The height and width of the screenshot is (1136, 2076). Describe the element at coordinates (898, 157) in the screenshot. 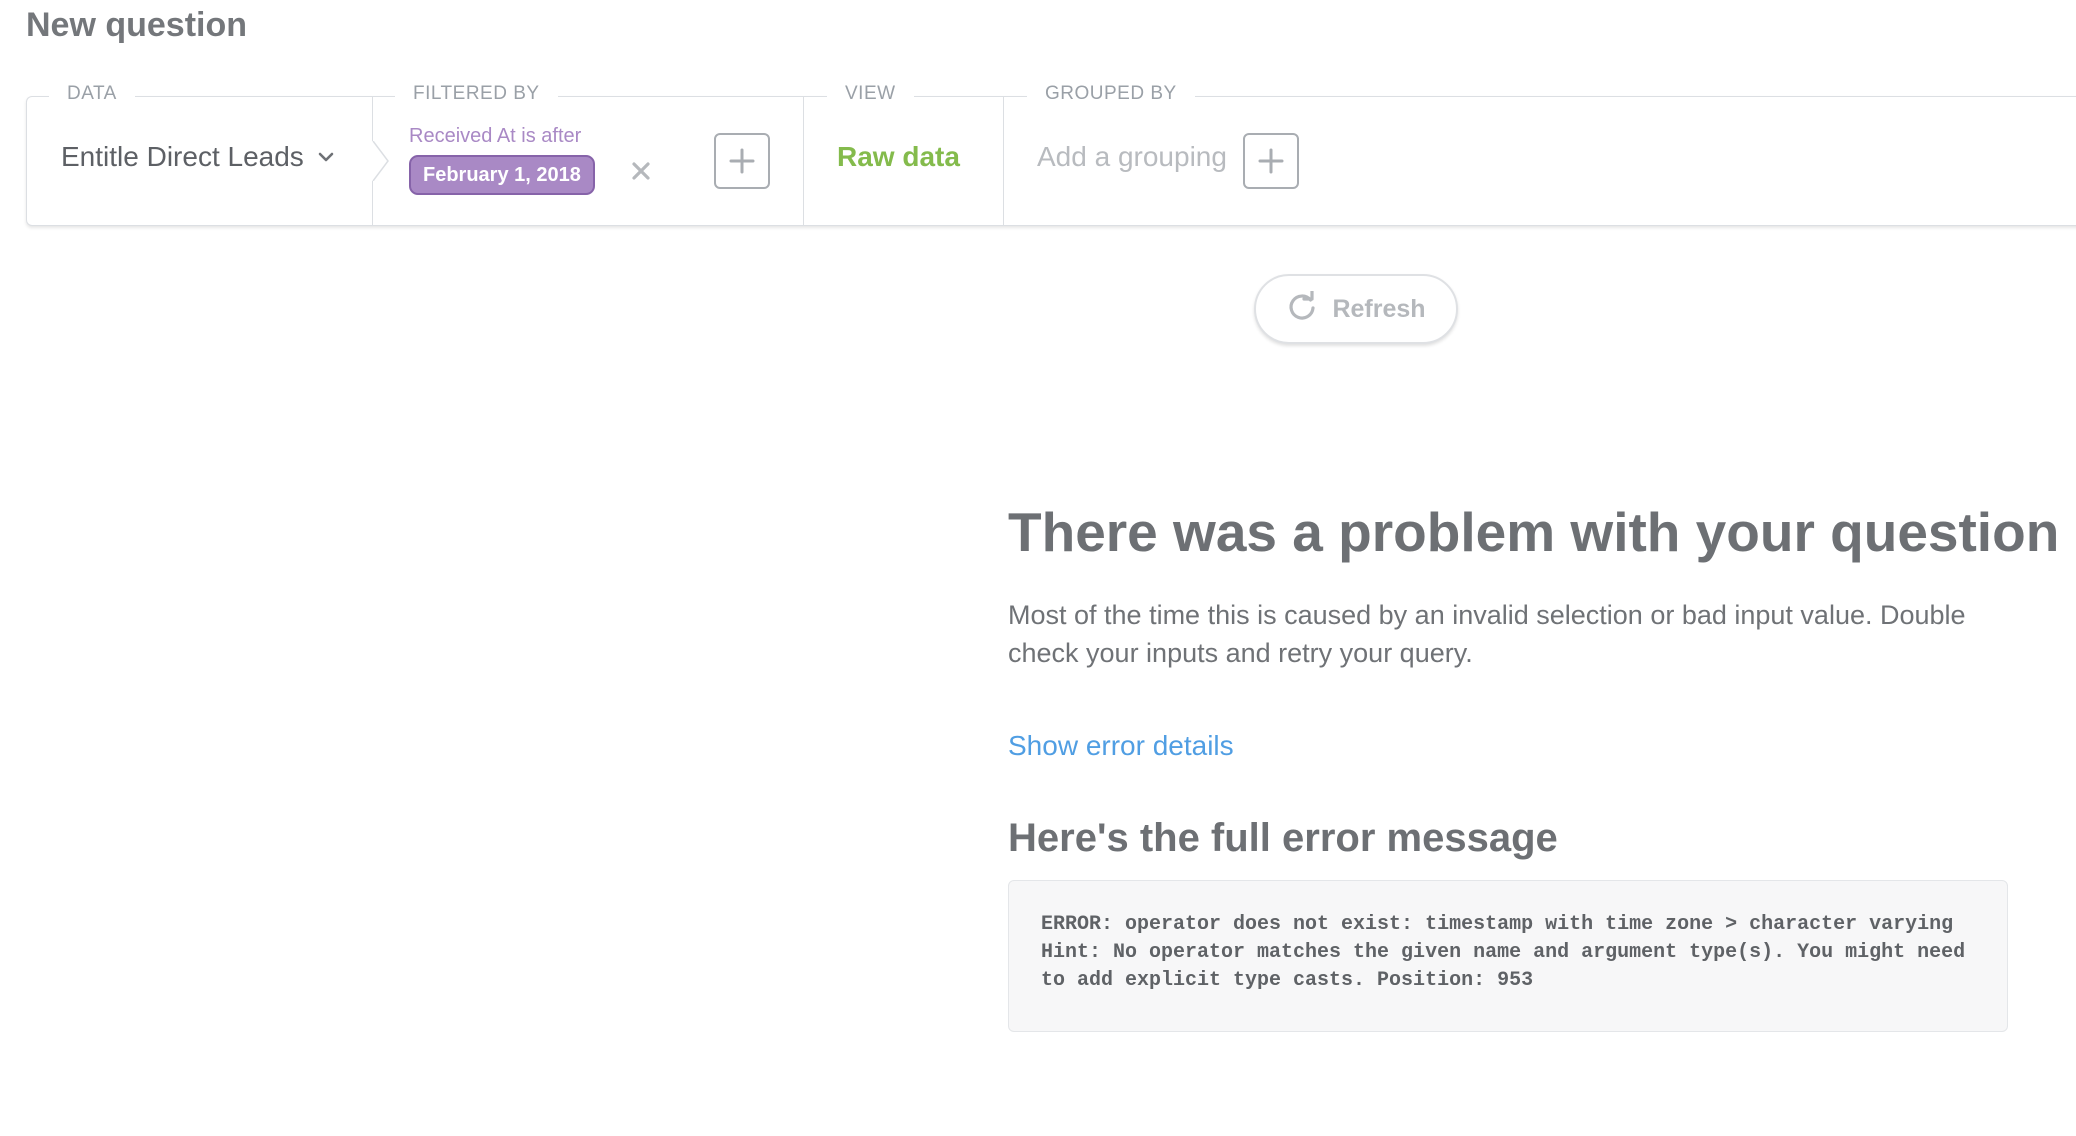

I see `view-raw-data: Raw data` at that location.